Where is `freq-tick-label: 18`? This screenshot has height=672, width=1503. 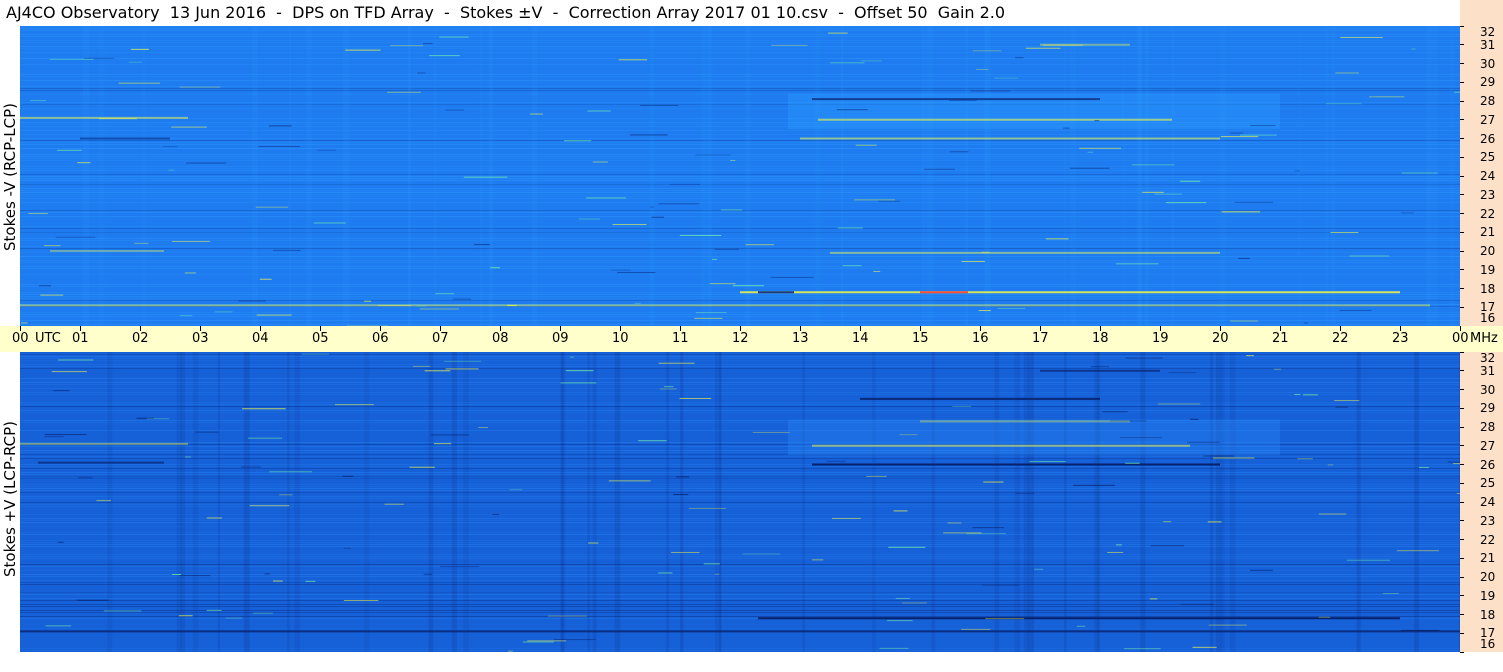
freq-tick-label: 18 is located at coordinates (1488, 288).